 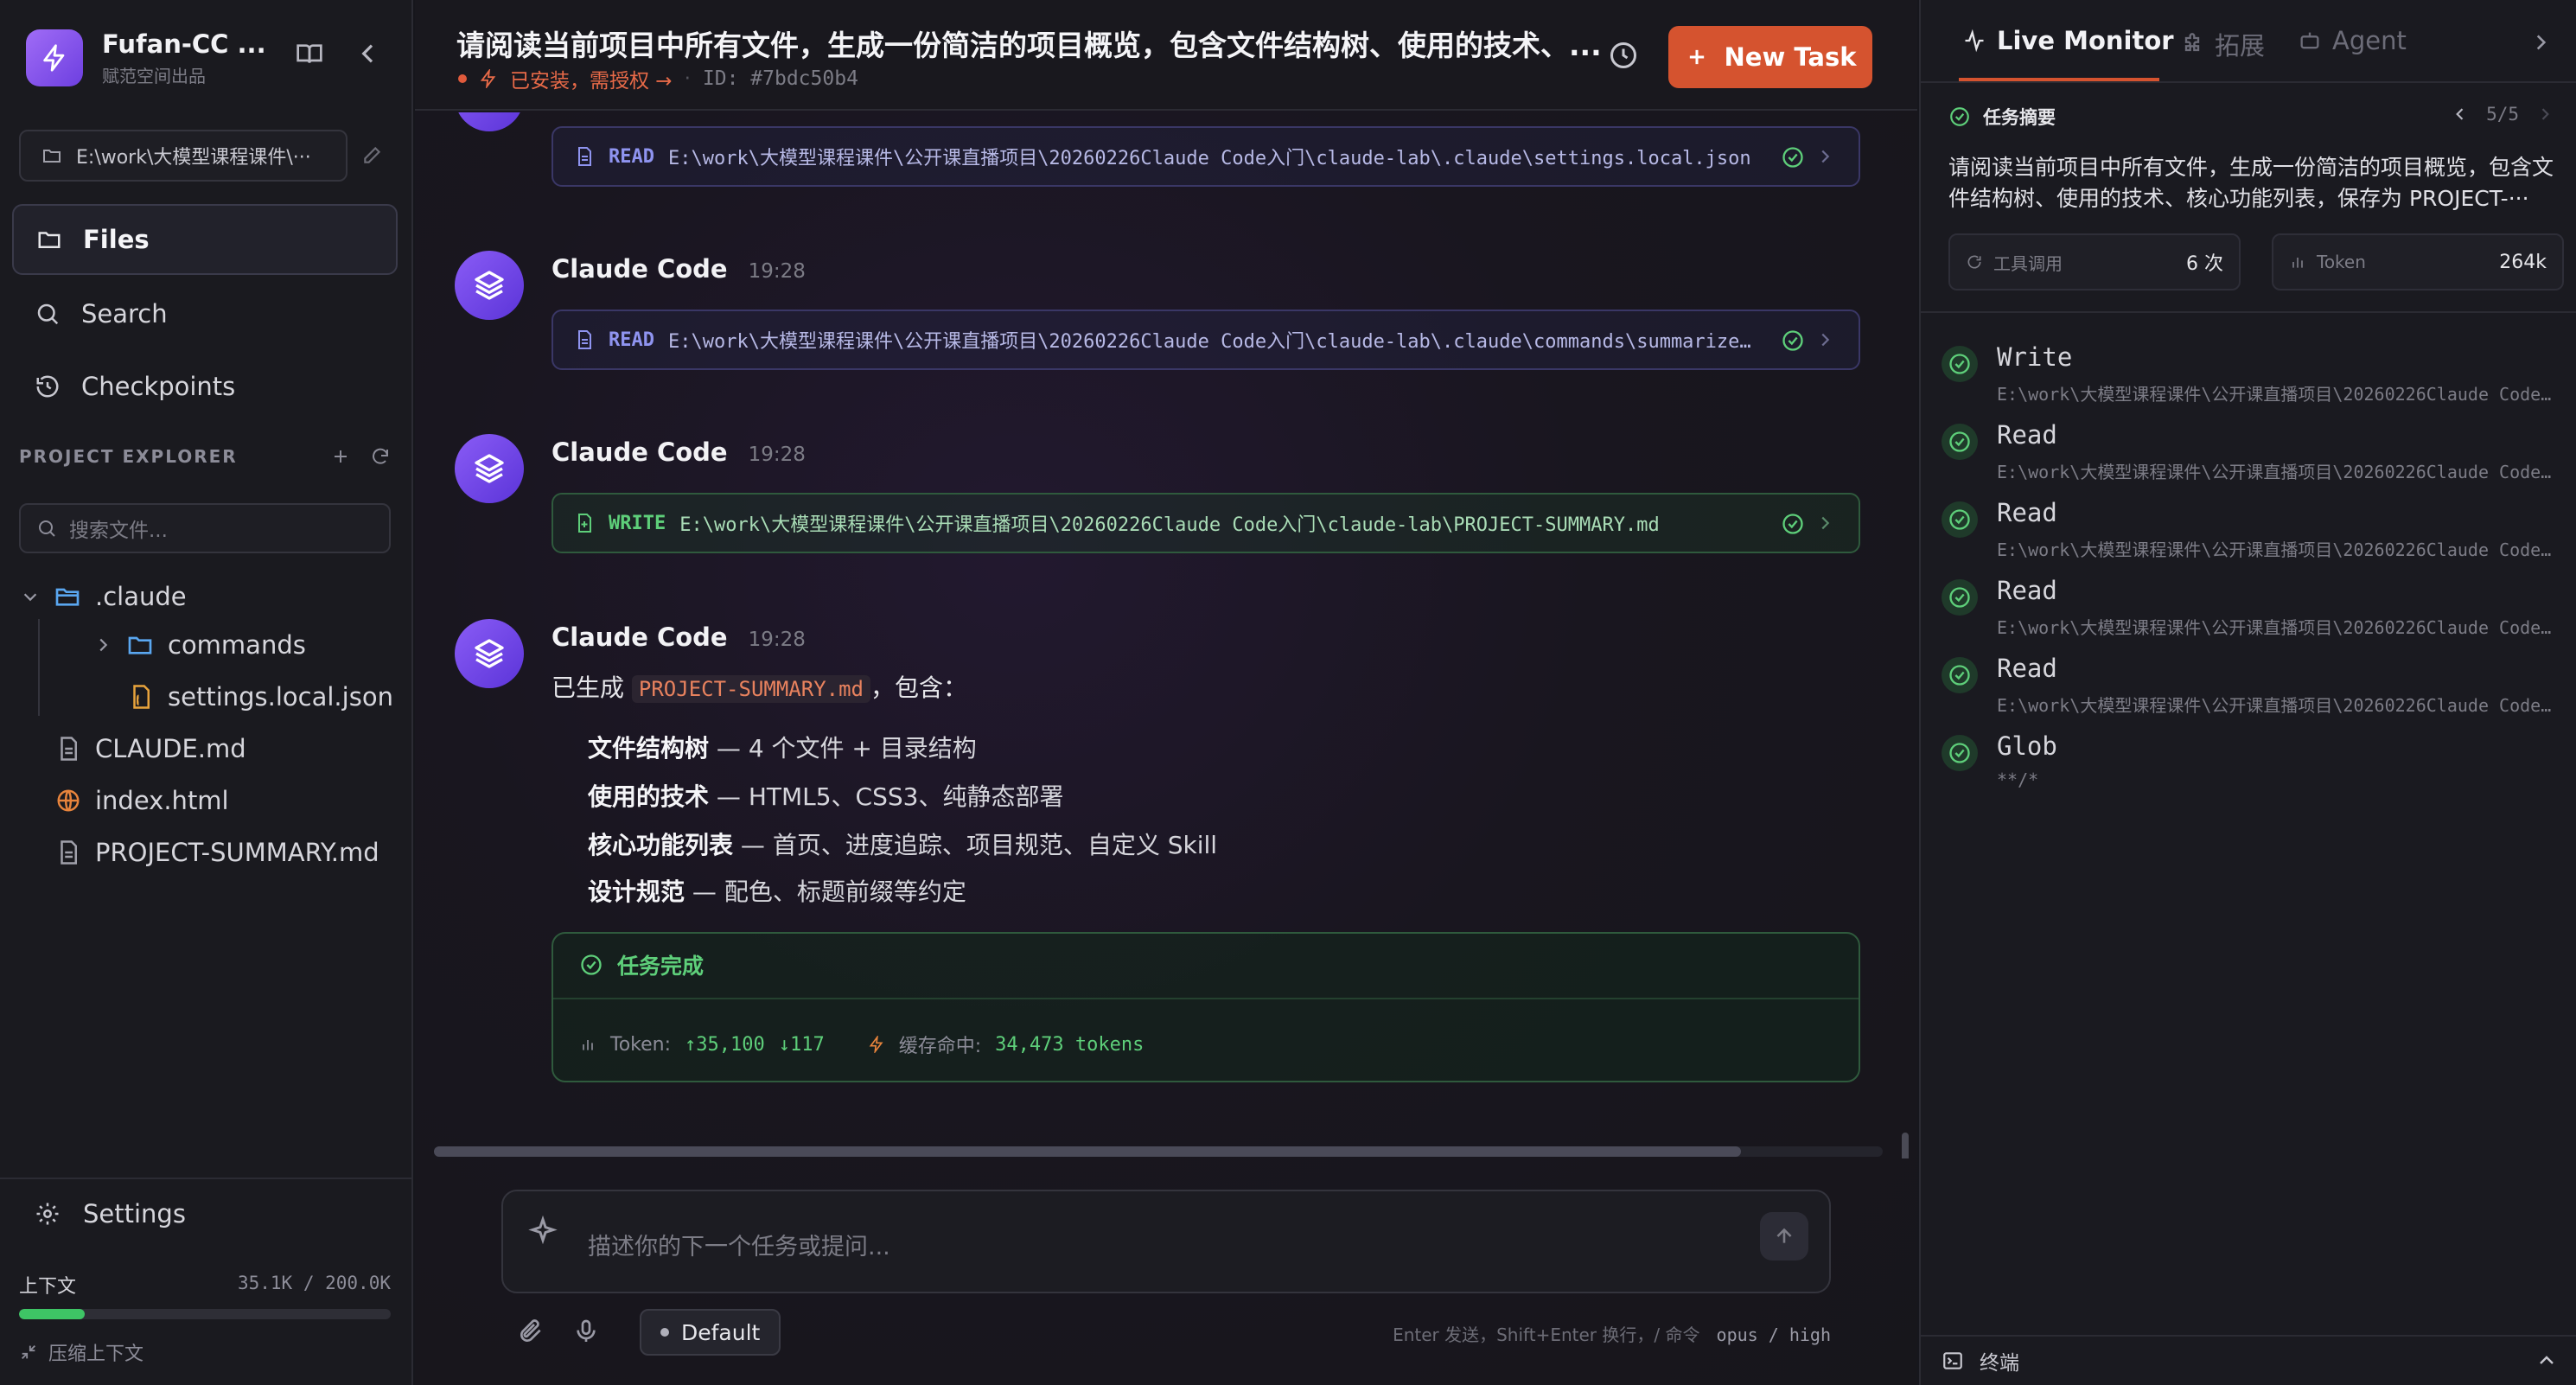 I want to click on sidebar-item-label: Checkpoints, so click(x=158, y=386).